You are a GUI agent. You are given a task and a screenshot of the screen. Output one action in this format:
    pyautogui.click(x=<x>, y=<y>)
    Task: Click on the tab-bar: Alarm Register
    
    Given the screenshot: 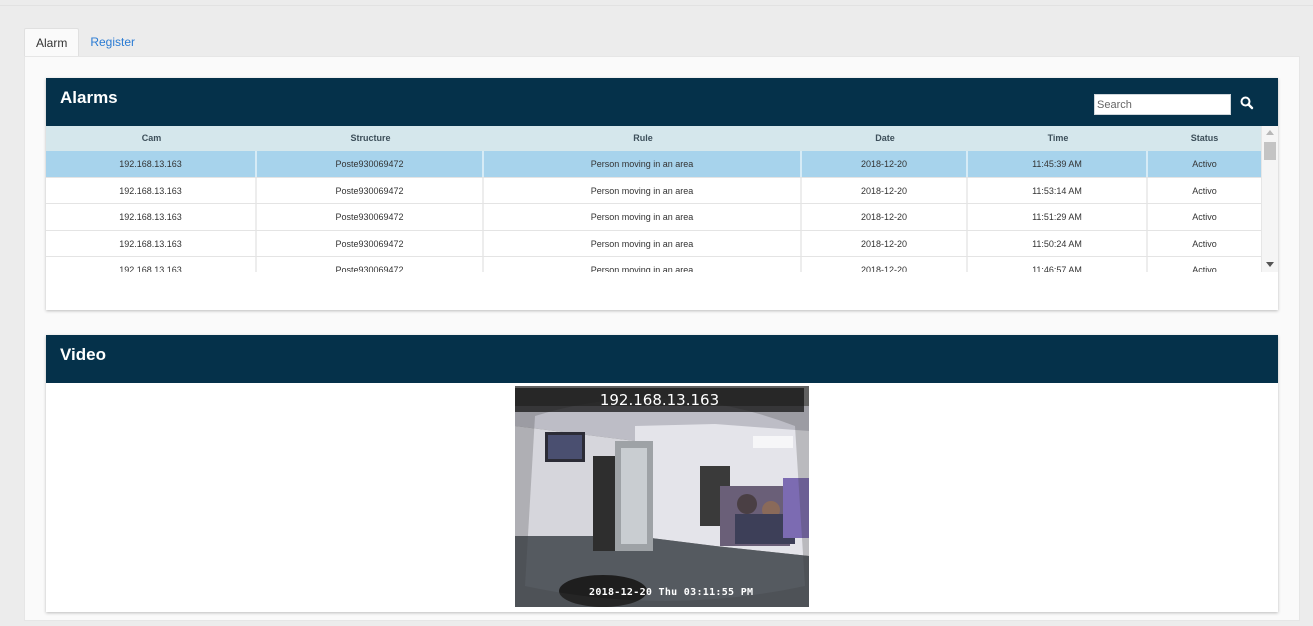 What is the action you would take?
    pyautogui.click(x=85, y=42)
    